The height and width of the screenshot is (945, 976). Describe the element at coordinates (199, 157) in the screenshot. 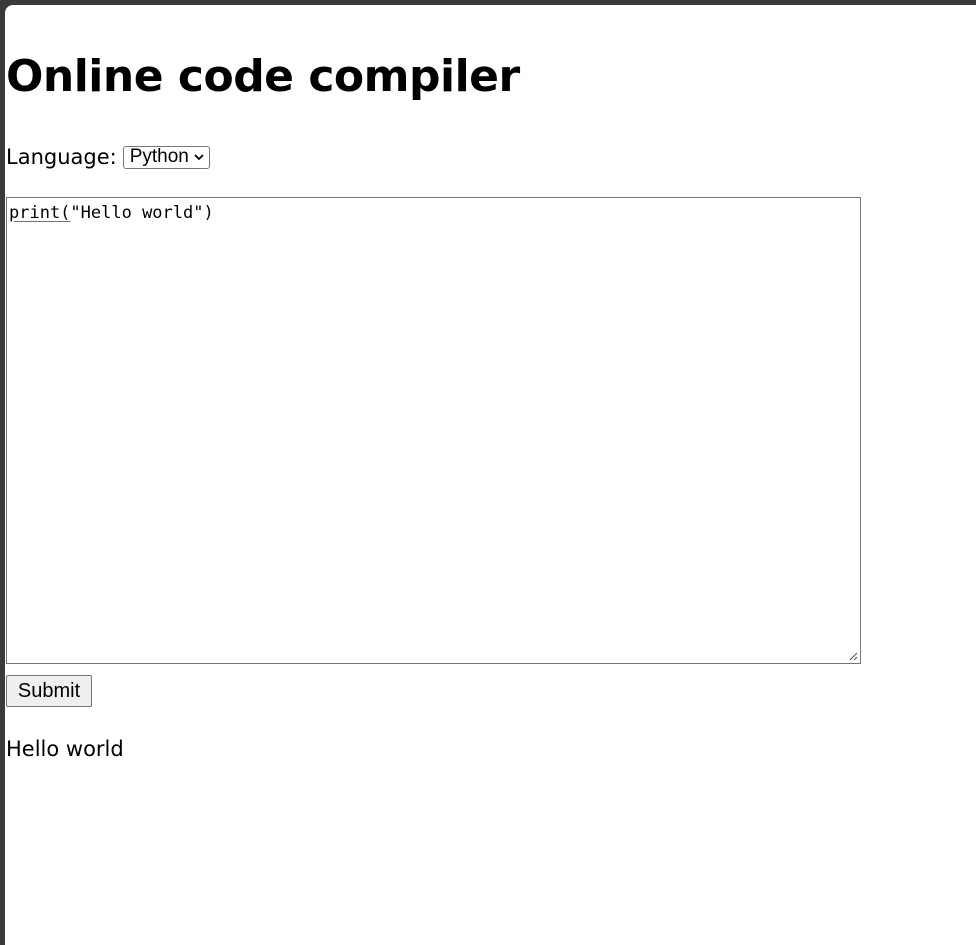

I see `chevron-down-icon` at that location.